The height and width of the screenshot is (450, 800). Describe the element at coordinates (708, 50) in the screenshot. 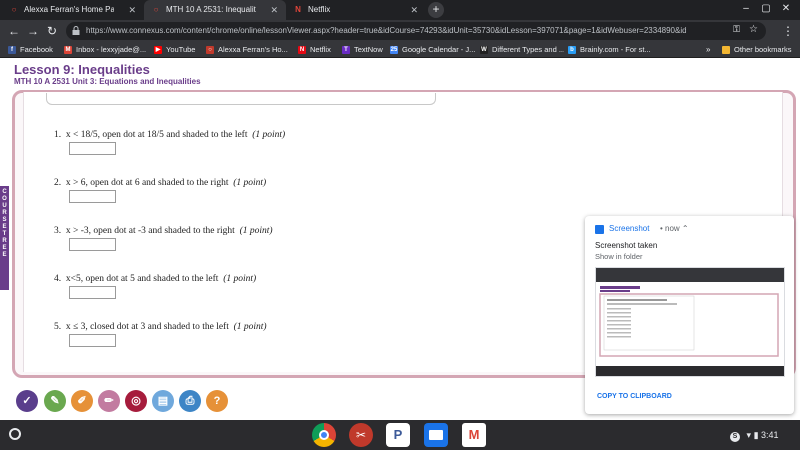

I see `chevron-double-right-icon: »` at that location.